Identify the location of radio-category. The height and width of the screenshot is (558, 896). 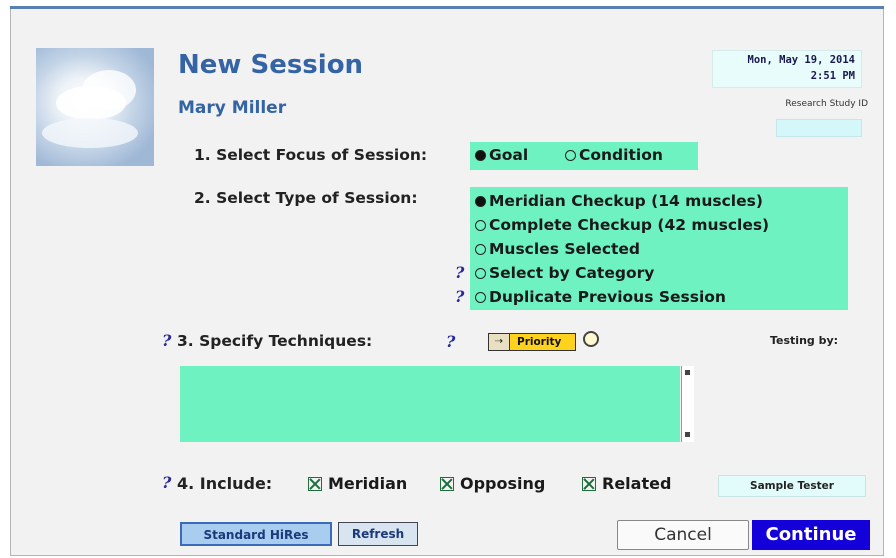
(480, 273).